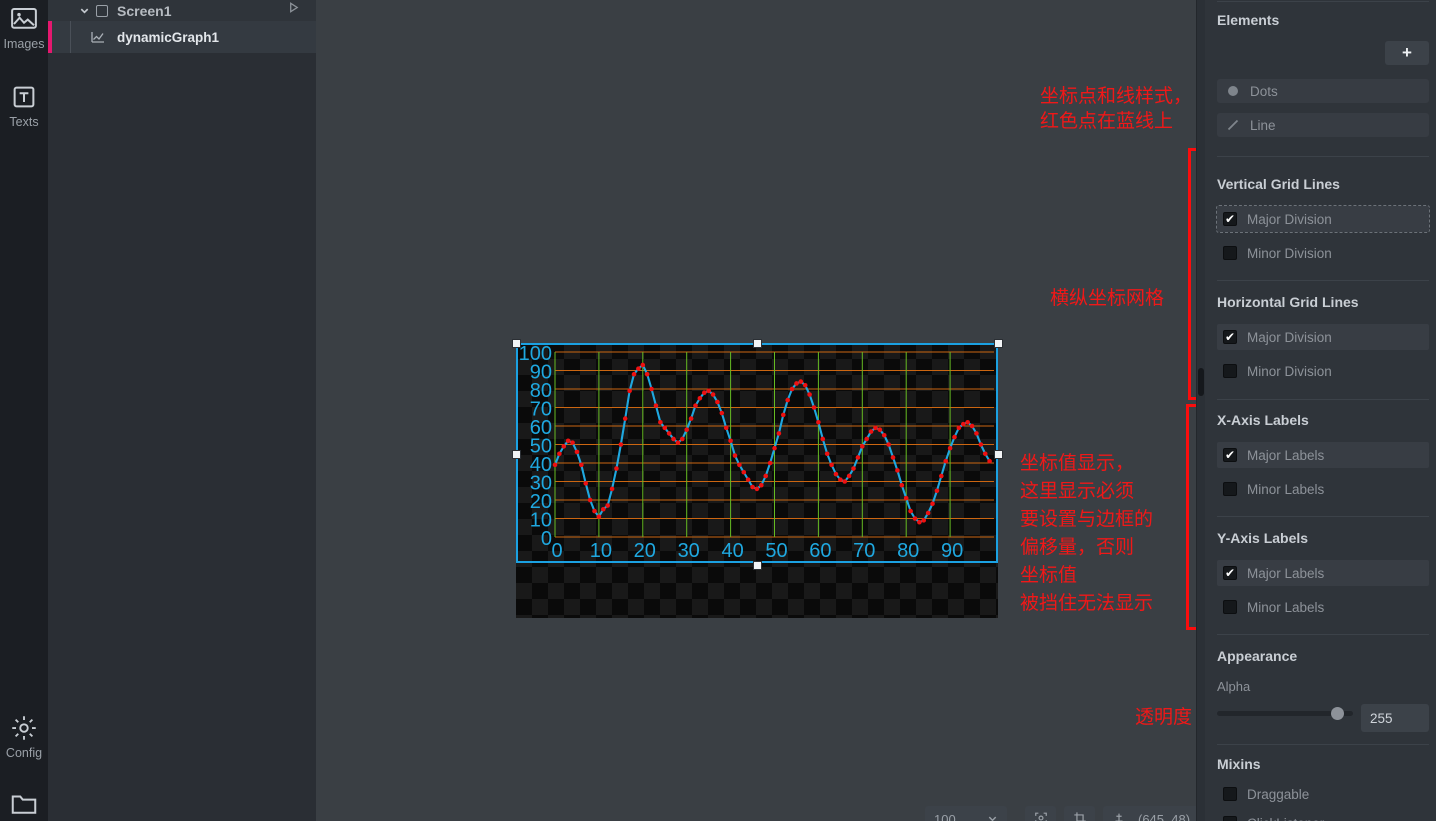 The height and width of the screenshot is (821, 1436). I want to click on vgrid-major-label: Major Division, so click(1289, 219).